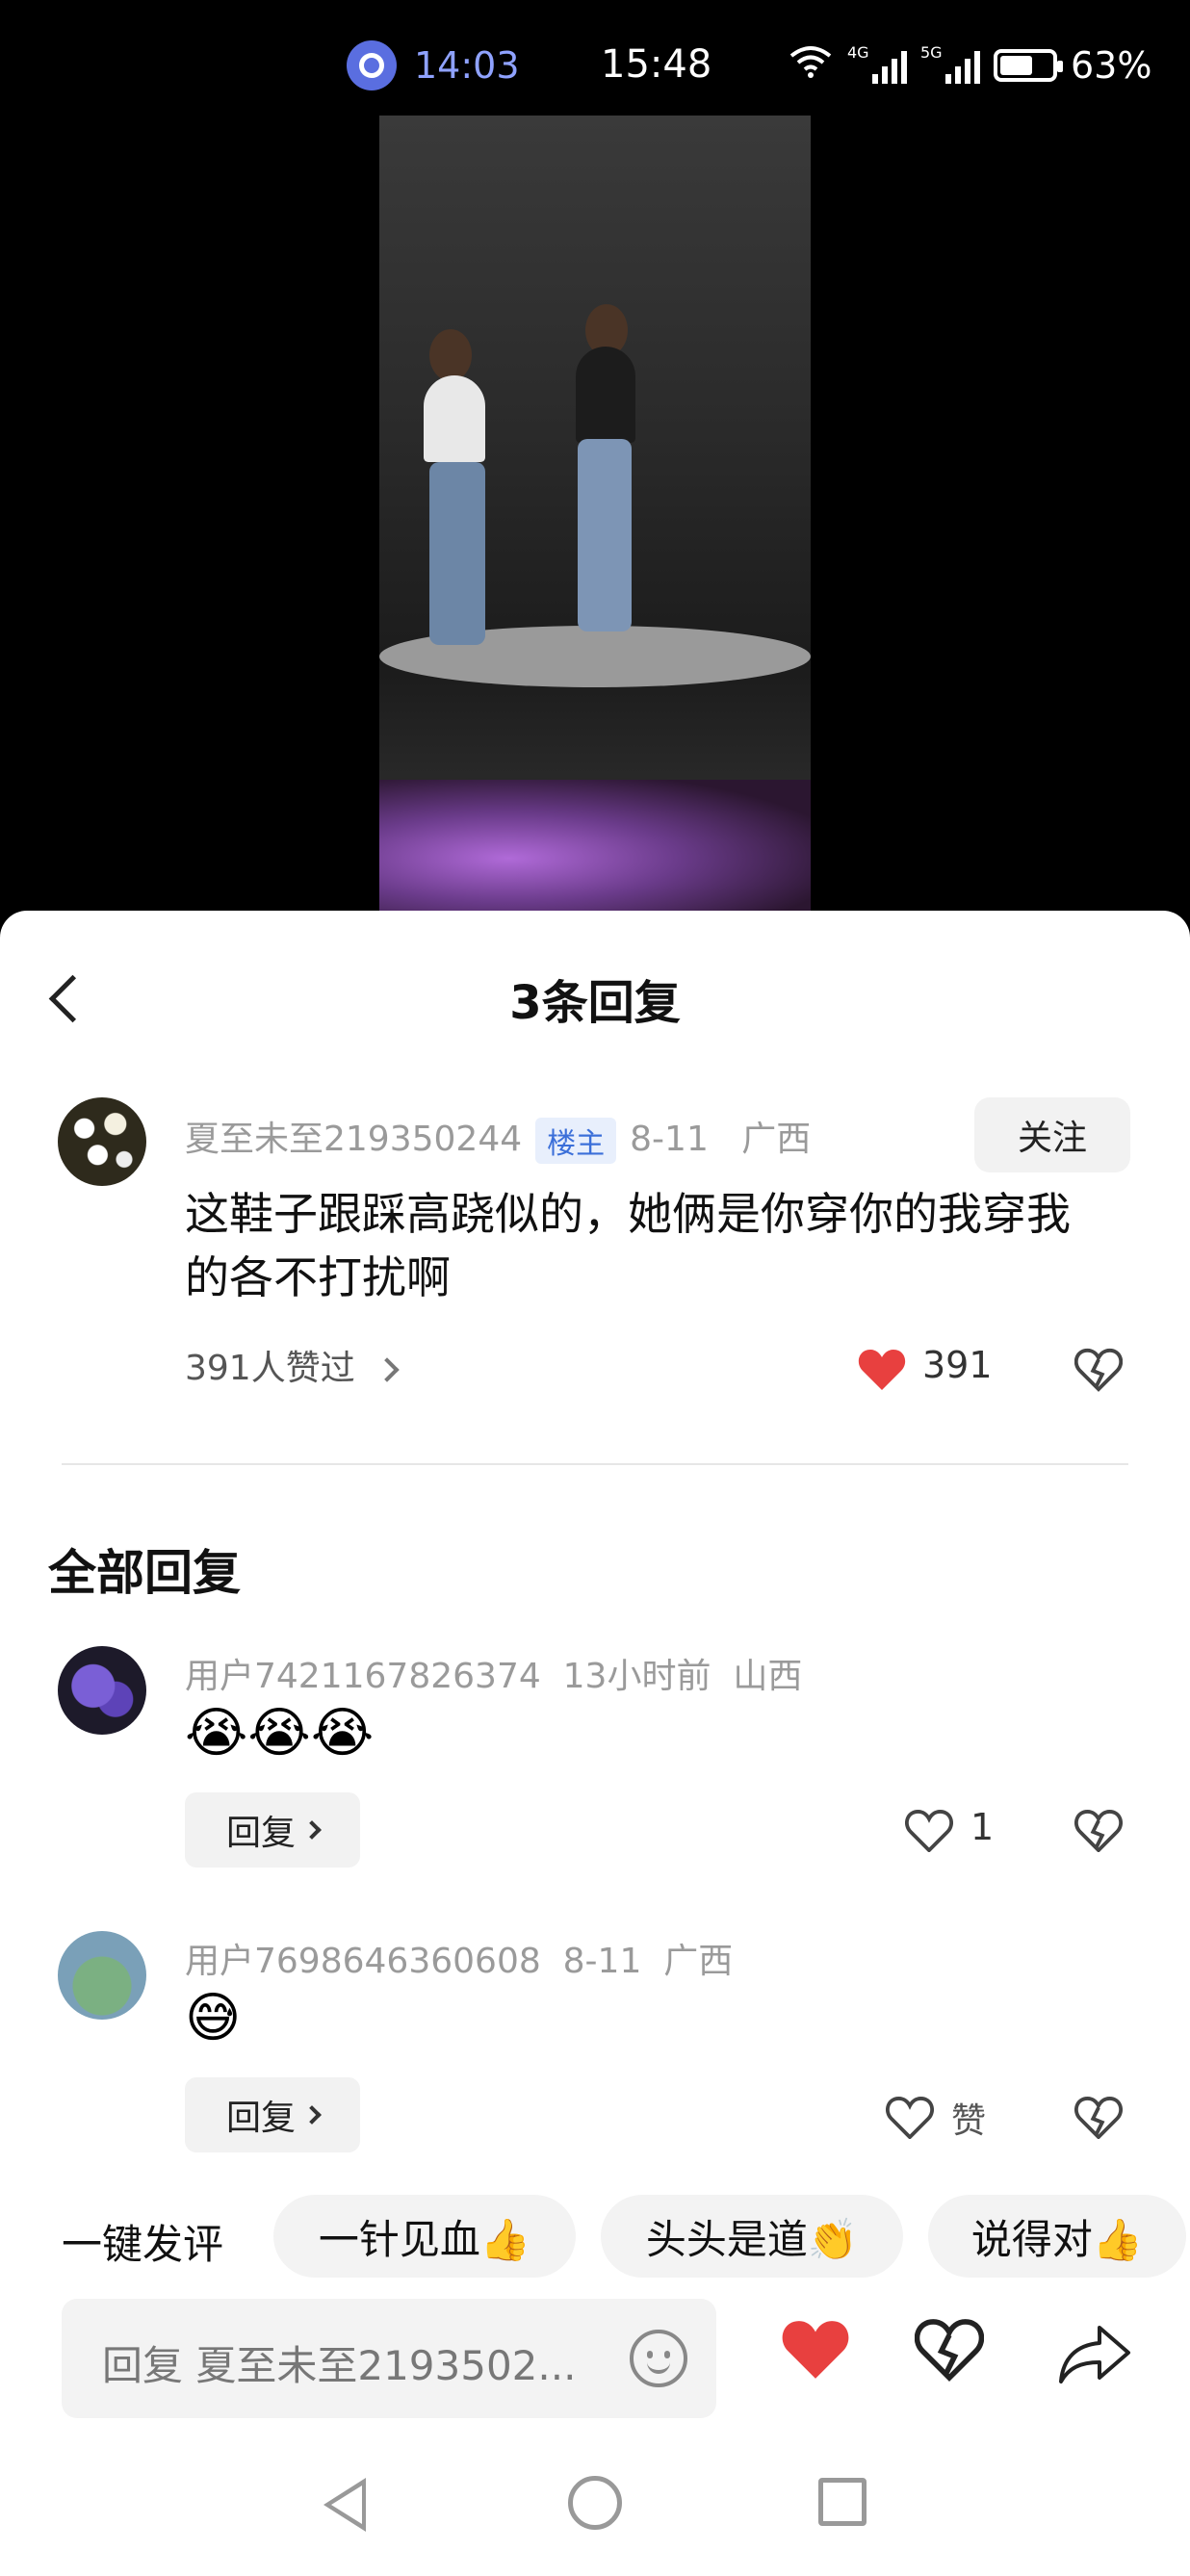  Describe the element at coordinates (595, 1464) in the screenshot. I see `divider` at that location.